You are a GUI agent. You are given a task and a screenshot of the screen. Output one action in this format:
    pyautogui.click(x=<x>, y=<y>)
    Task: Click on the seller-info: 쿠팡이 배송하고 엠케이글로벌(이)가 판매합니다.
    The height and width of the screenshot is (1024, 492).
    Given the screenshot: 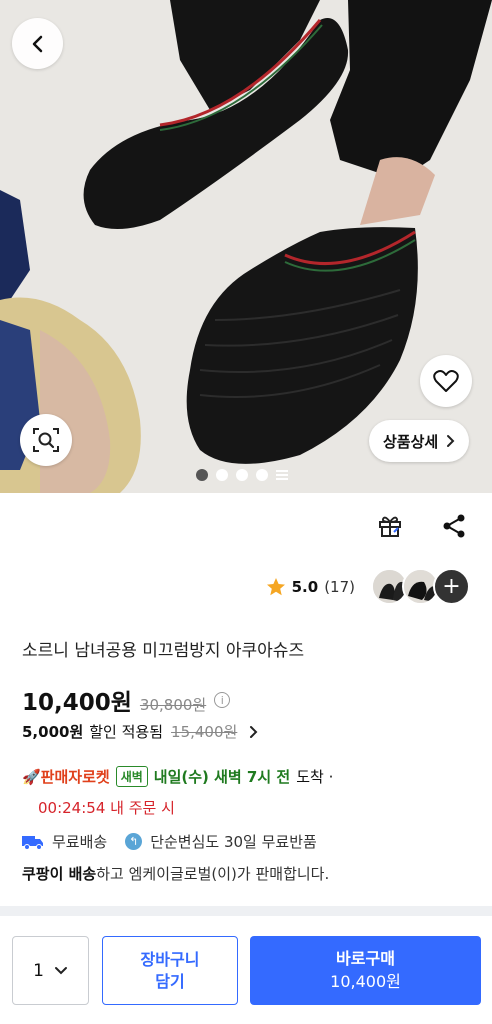 What is the action you would take?
    pyautogui.click(x=175, y=873)
    